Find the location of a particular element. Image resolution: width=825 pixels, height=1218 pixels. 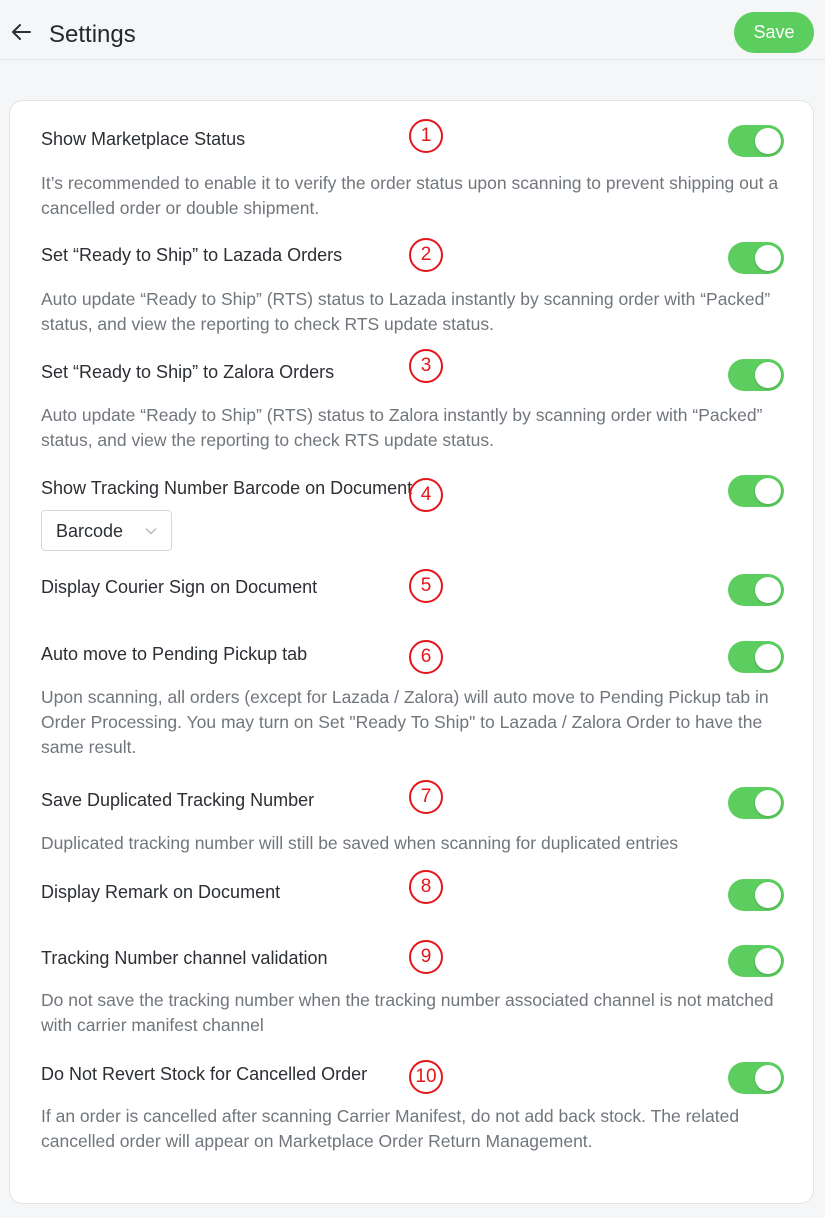

toggle-channel-validation is located at coordinates (756, 961).